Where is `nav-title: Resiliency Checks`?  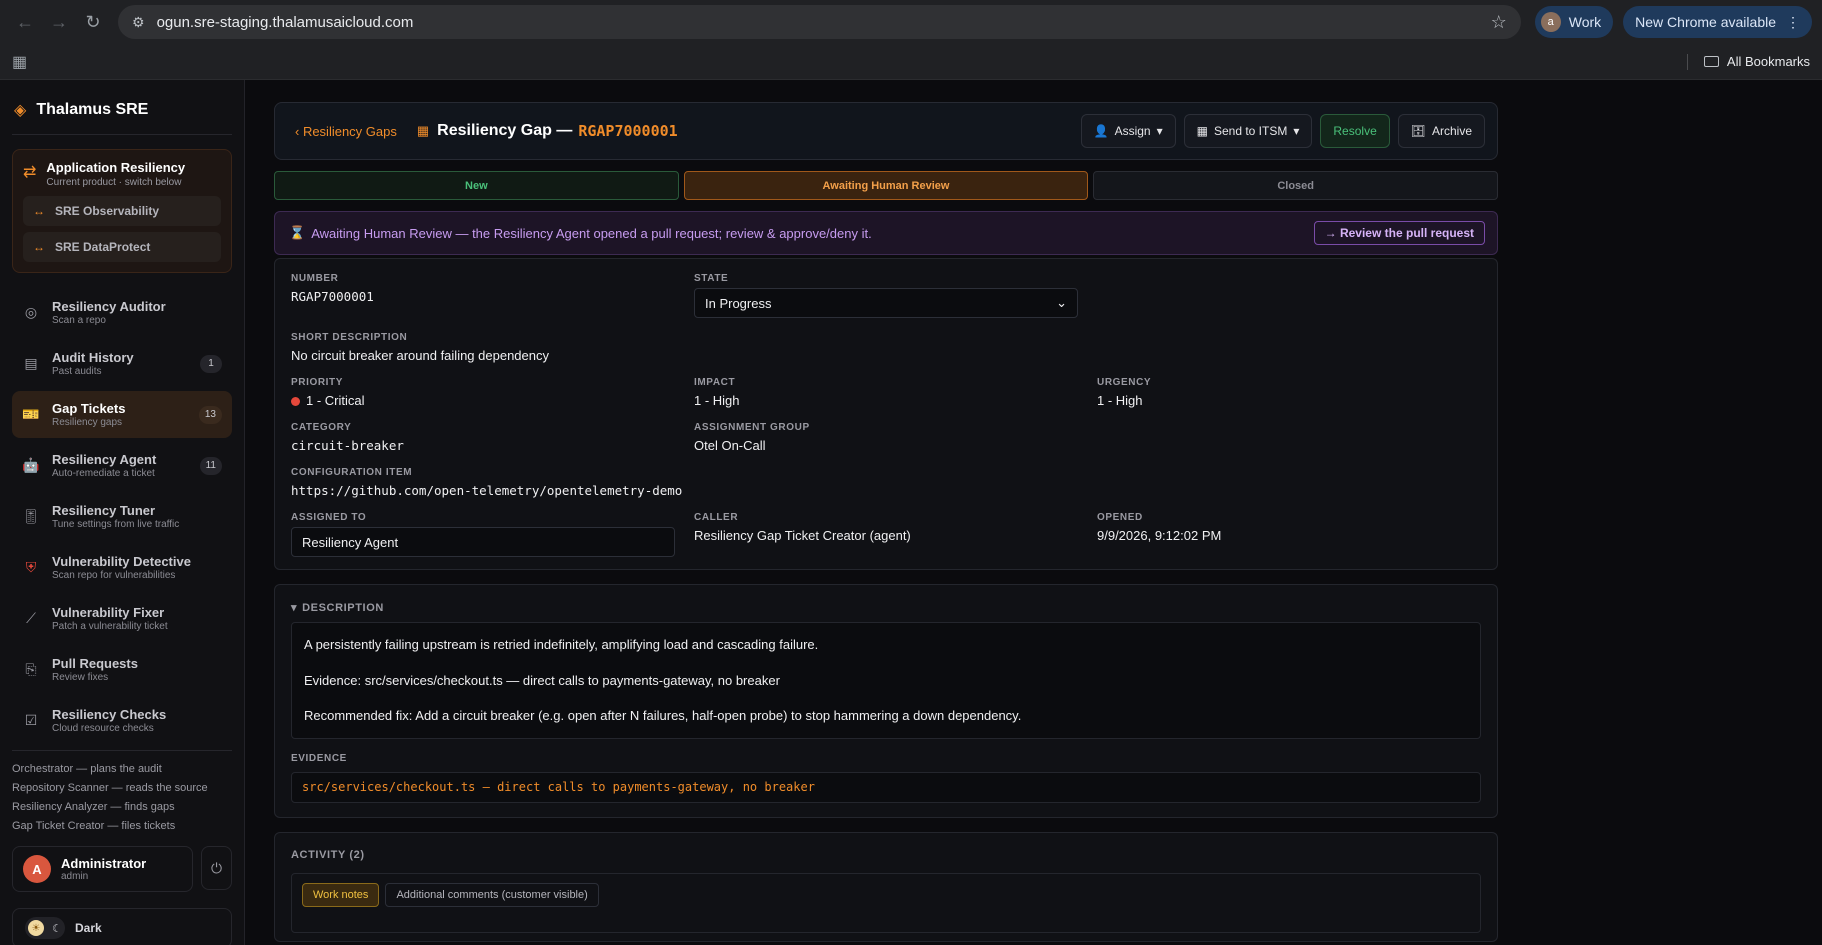
nav-title: Resiliency Checks is located at coordinates (109, 714).